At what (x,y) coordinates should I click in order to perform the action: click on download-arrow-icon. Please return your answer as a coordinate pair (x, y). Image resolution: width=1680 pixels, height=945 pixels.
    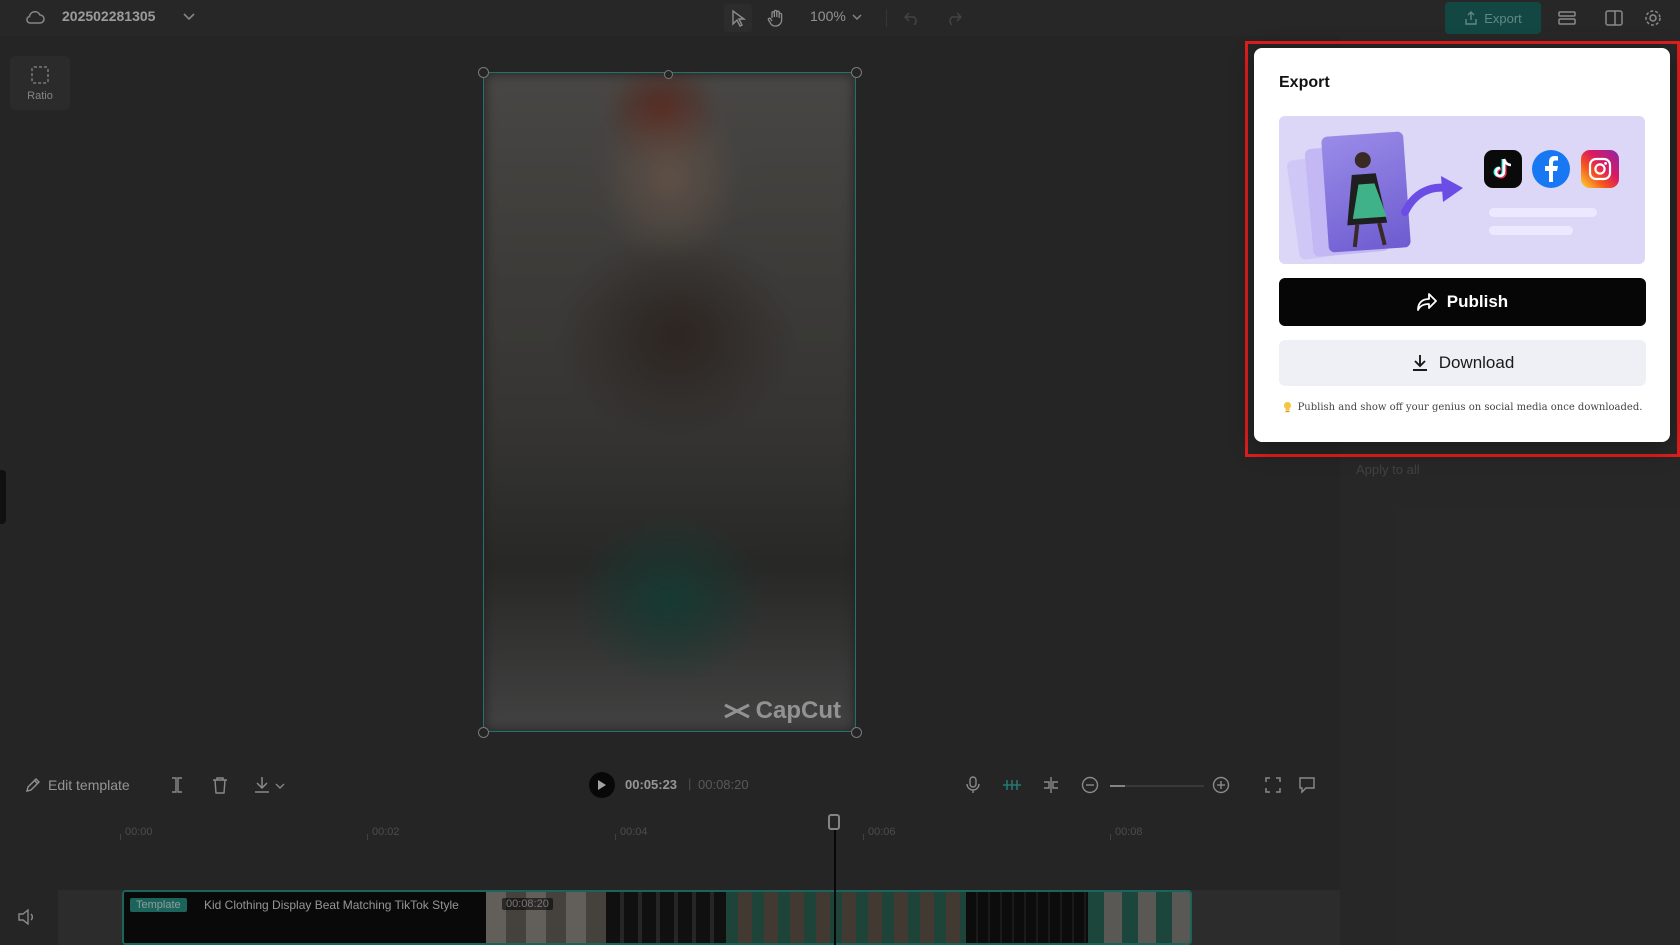
    Looking at the image, I should click on (1419, 363).